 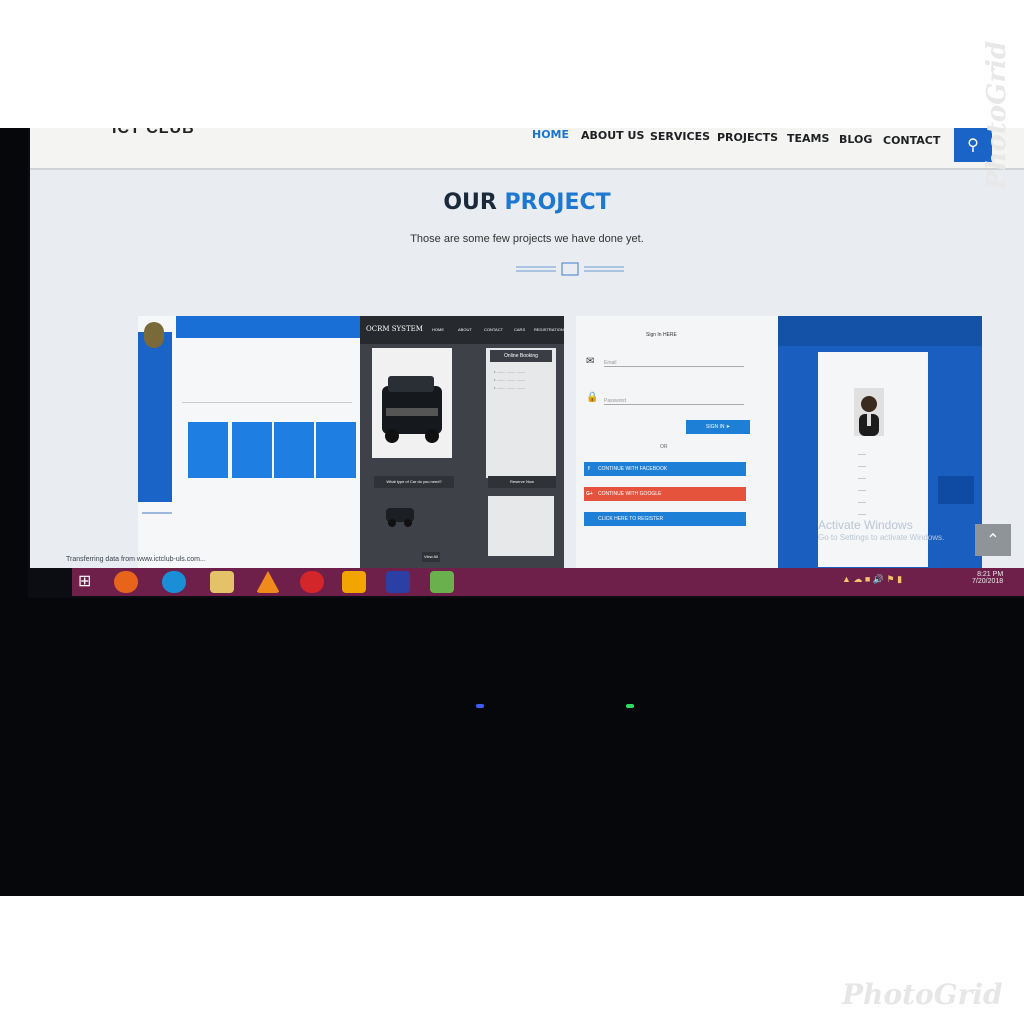 I want to click on signin-button-label: SIGN IN, so click(x=715, y=427).